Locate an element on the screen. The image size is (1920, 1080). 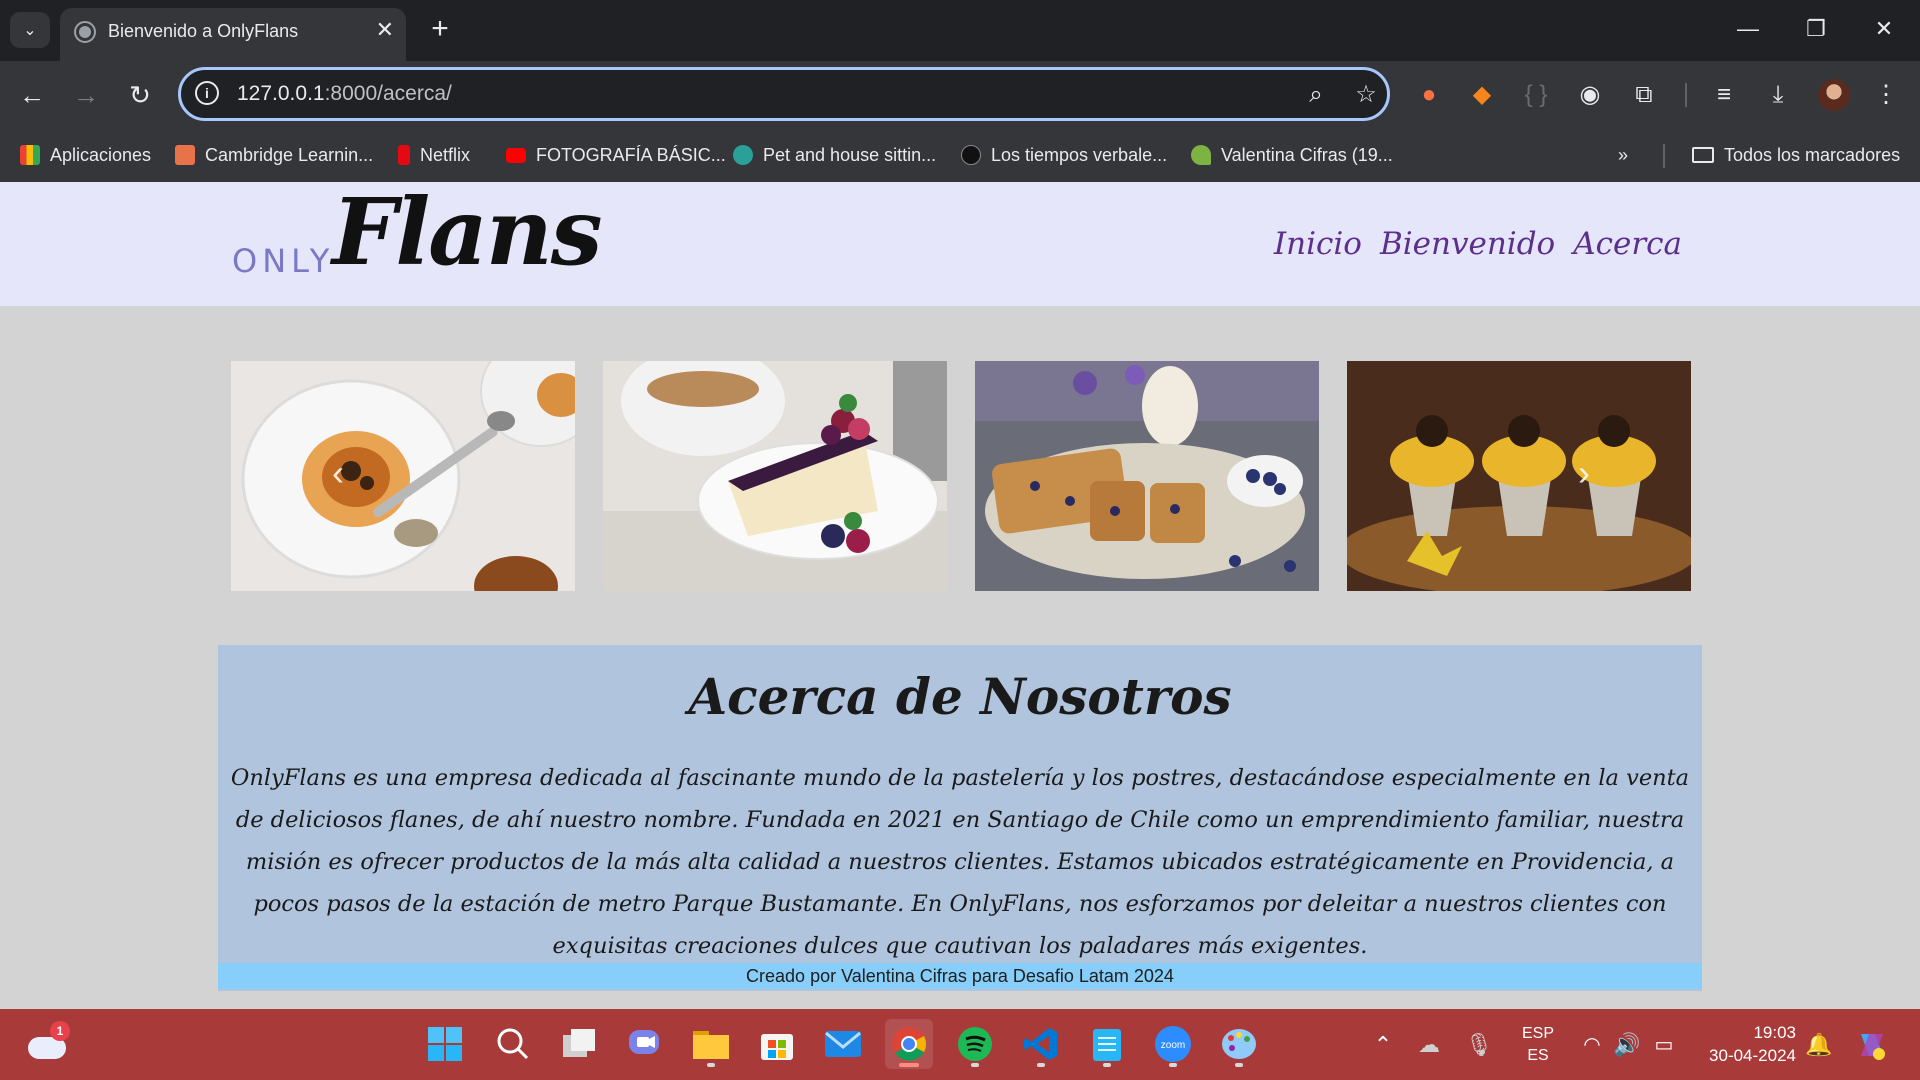
zoom-icon: zoom is located at coordinates (1173, 1044).